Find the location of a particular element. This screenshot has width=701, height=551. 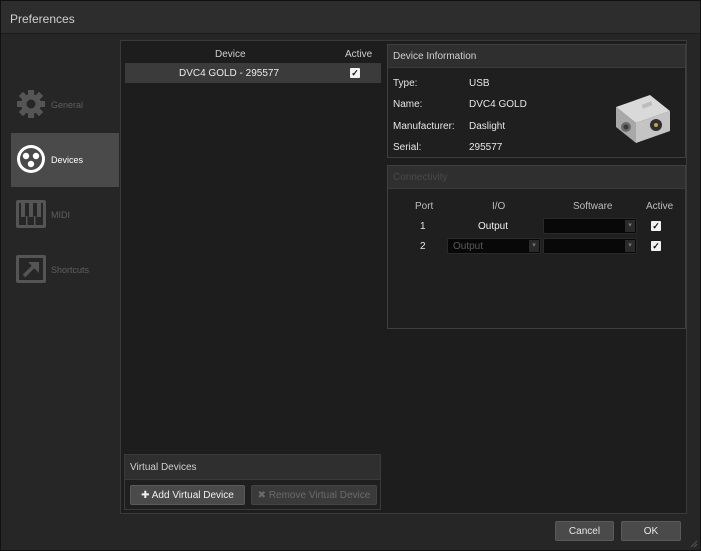

device-column-header: Device is located at coordinates (230, 54).